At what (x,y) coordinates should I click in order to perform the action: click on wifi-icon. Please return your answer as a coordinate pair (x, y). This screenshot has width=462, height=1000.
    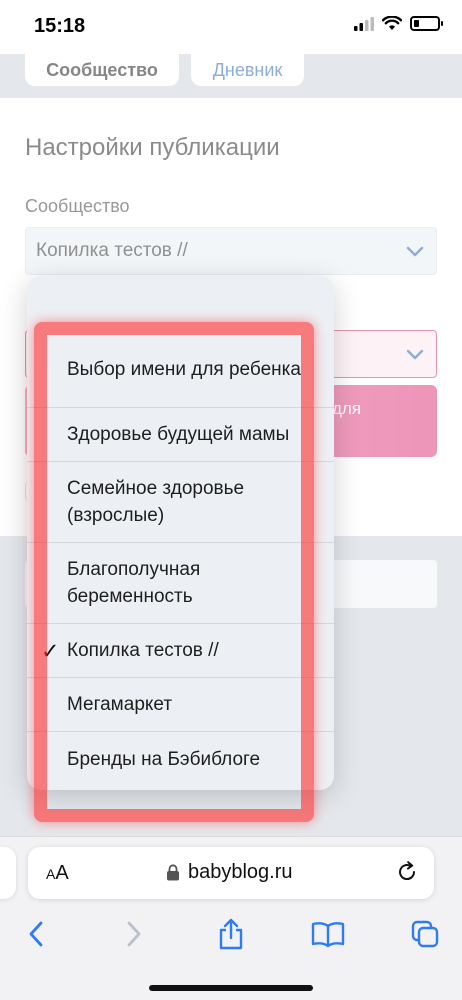
    Looking at the image, I should click on (392, 23).